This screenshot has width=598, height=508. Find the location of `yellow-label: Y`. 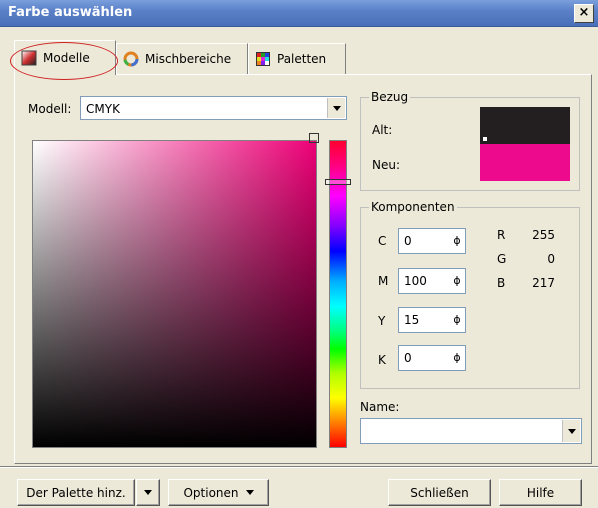

yellow-label: Y is located at coordinates (382, 321).